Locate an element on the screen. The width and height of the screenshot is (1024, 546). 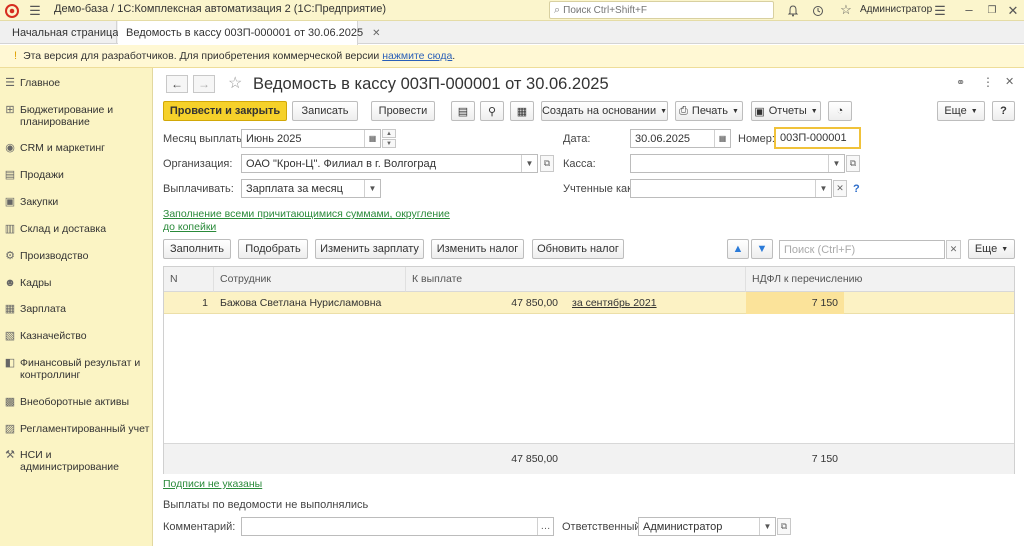
link-icon: ⚭ is located at coordinates (960, 82).